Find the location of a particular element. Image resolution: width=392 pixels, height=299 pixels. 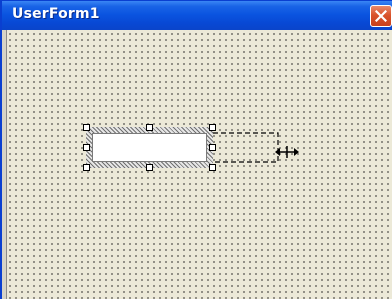

resize-handle-bottom-middle is located at coordinates (149, 167).